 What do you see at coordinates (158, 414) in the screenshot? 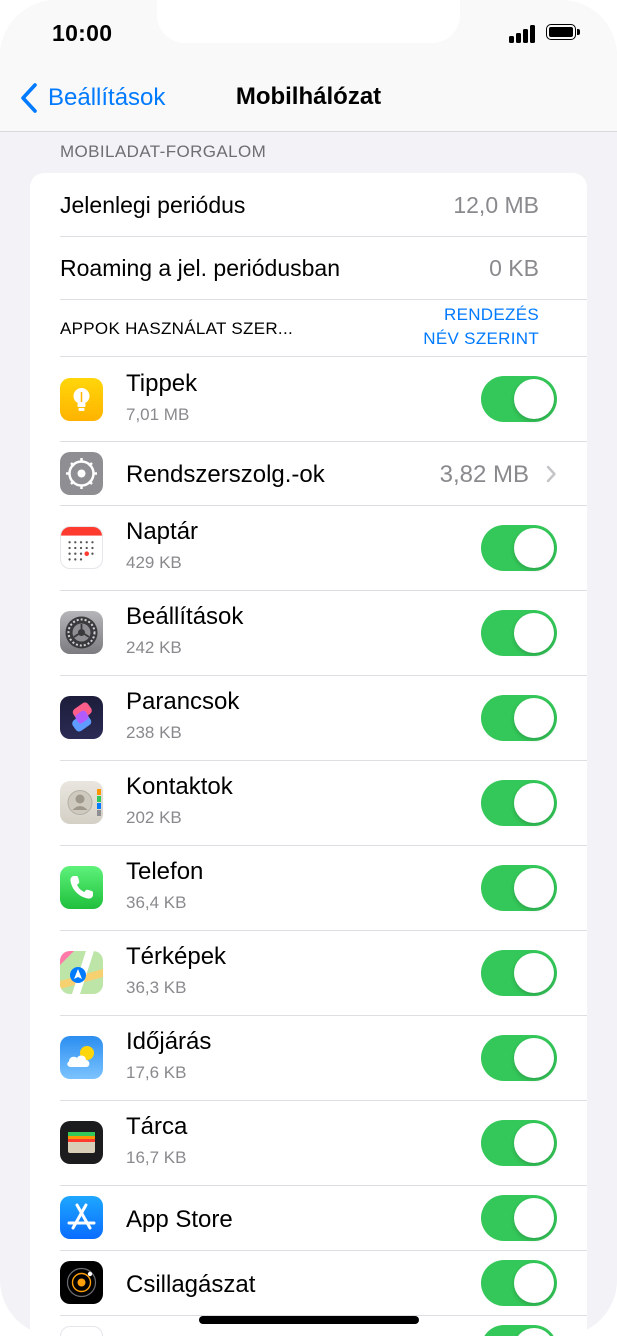
I see `app-size: 7,01 MB` at bounding box center [158, 414].